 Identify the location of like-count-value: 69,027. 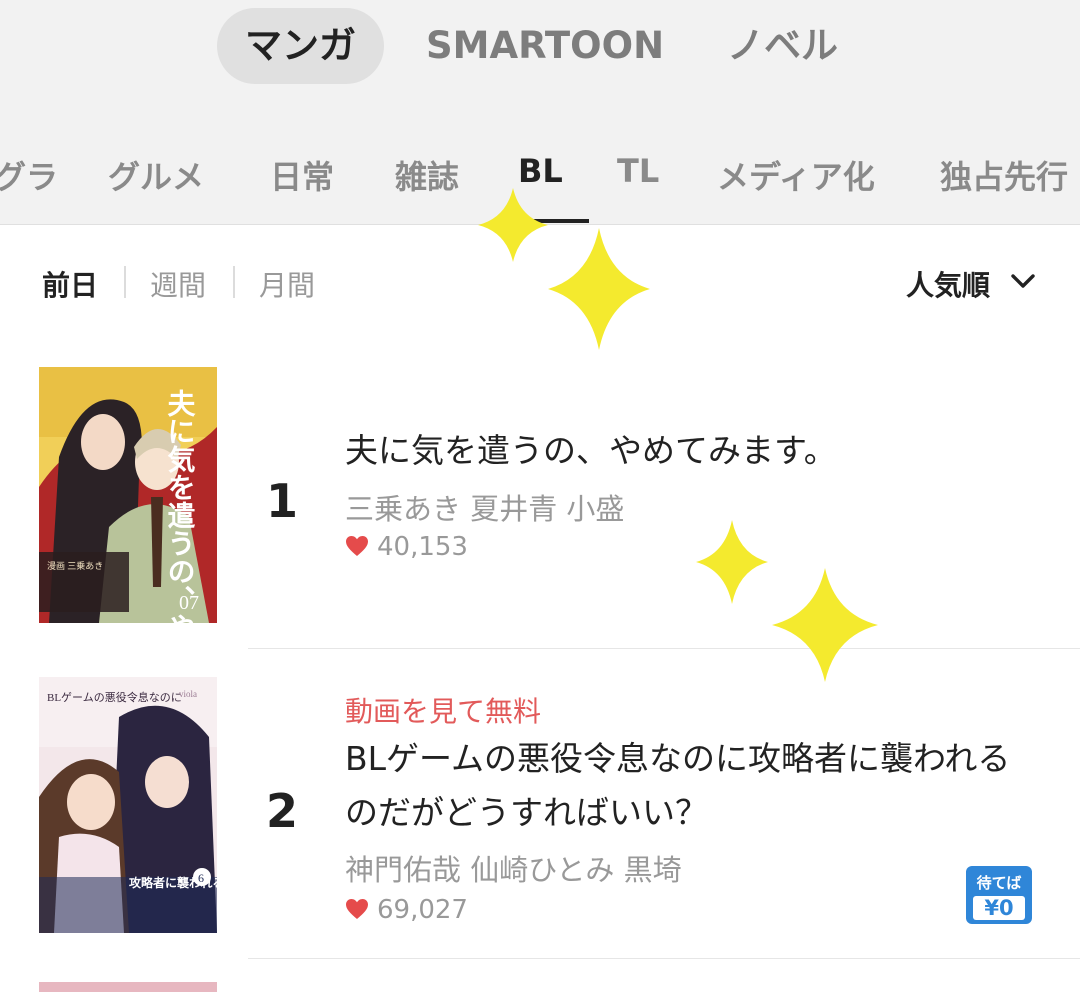
(422, 910).